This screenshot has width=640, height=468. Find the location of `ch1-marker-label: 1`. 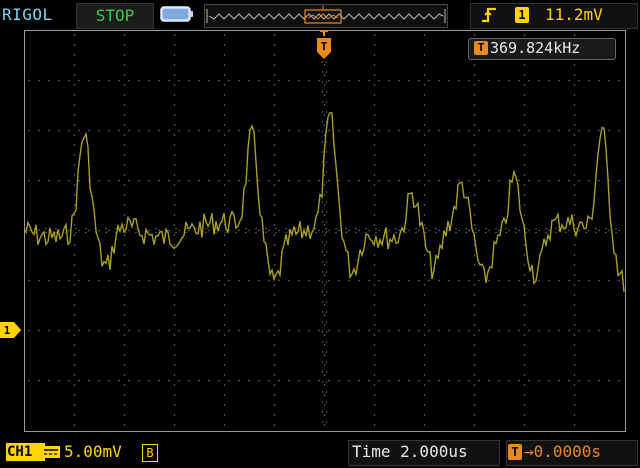

ch1-marker-label: 1 is located at coordinates (7, 330).